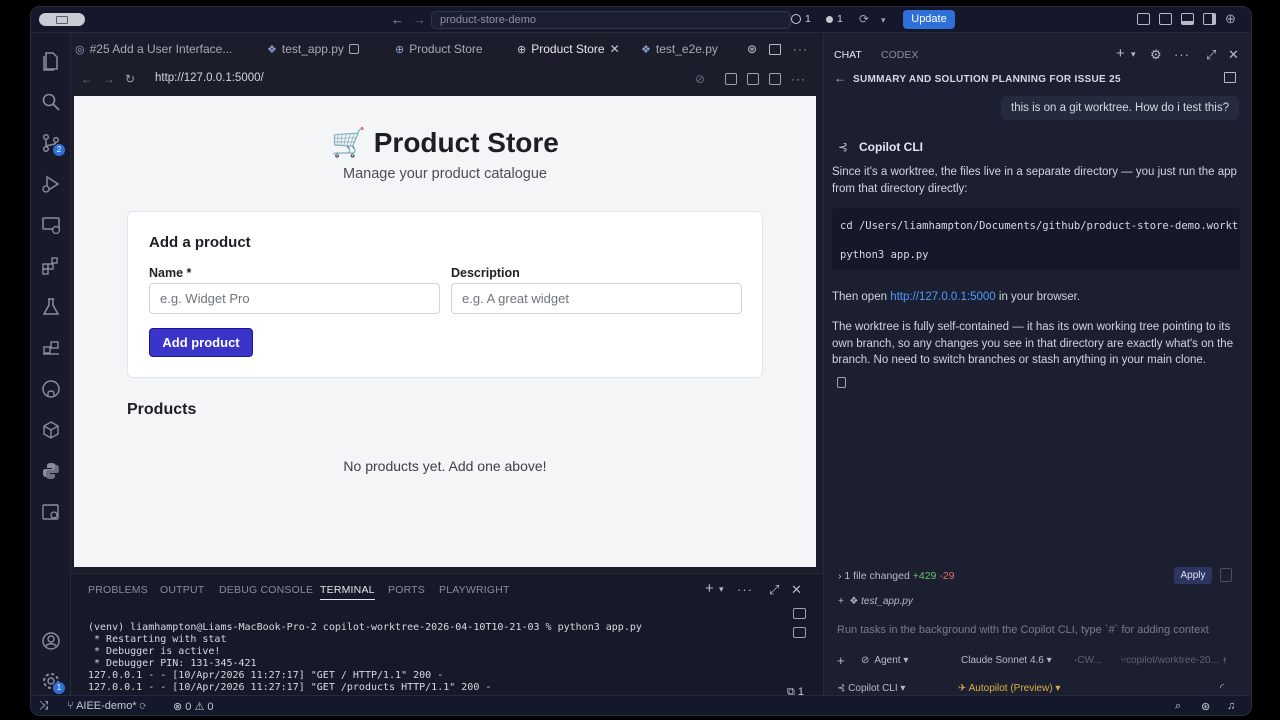 Image resolution: width=1280 pixels, height=720 pixels. I want to click on source-control-icon: 2, so click(53, 144).